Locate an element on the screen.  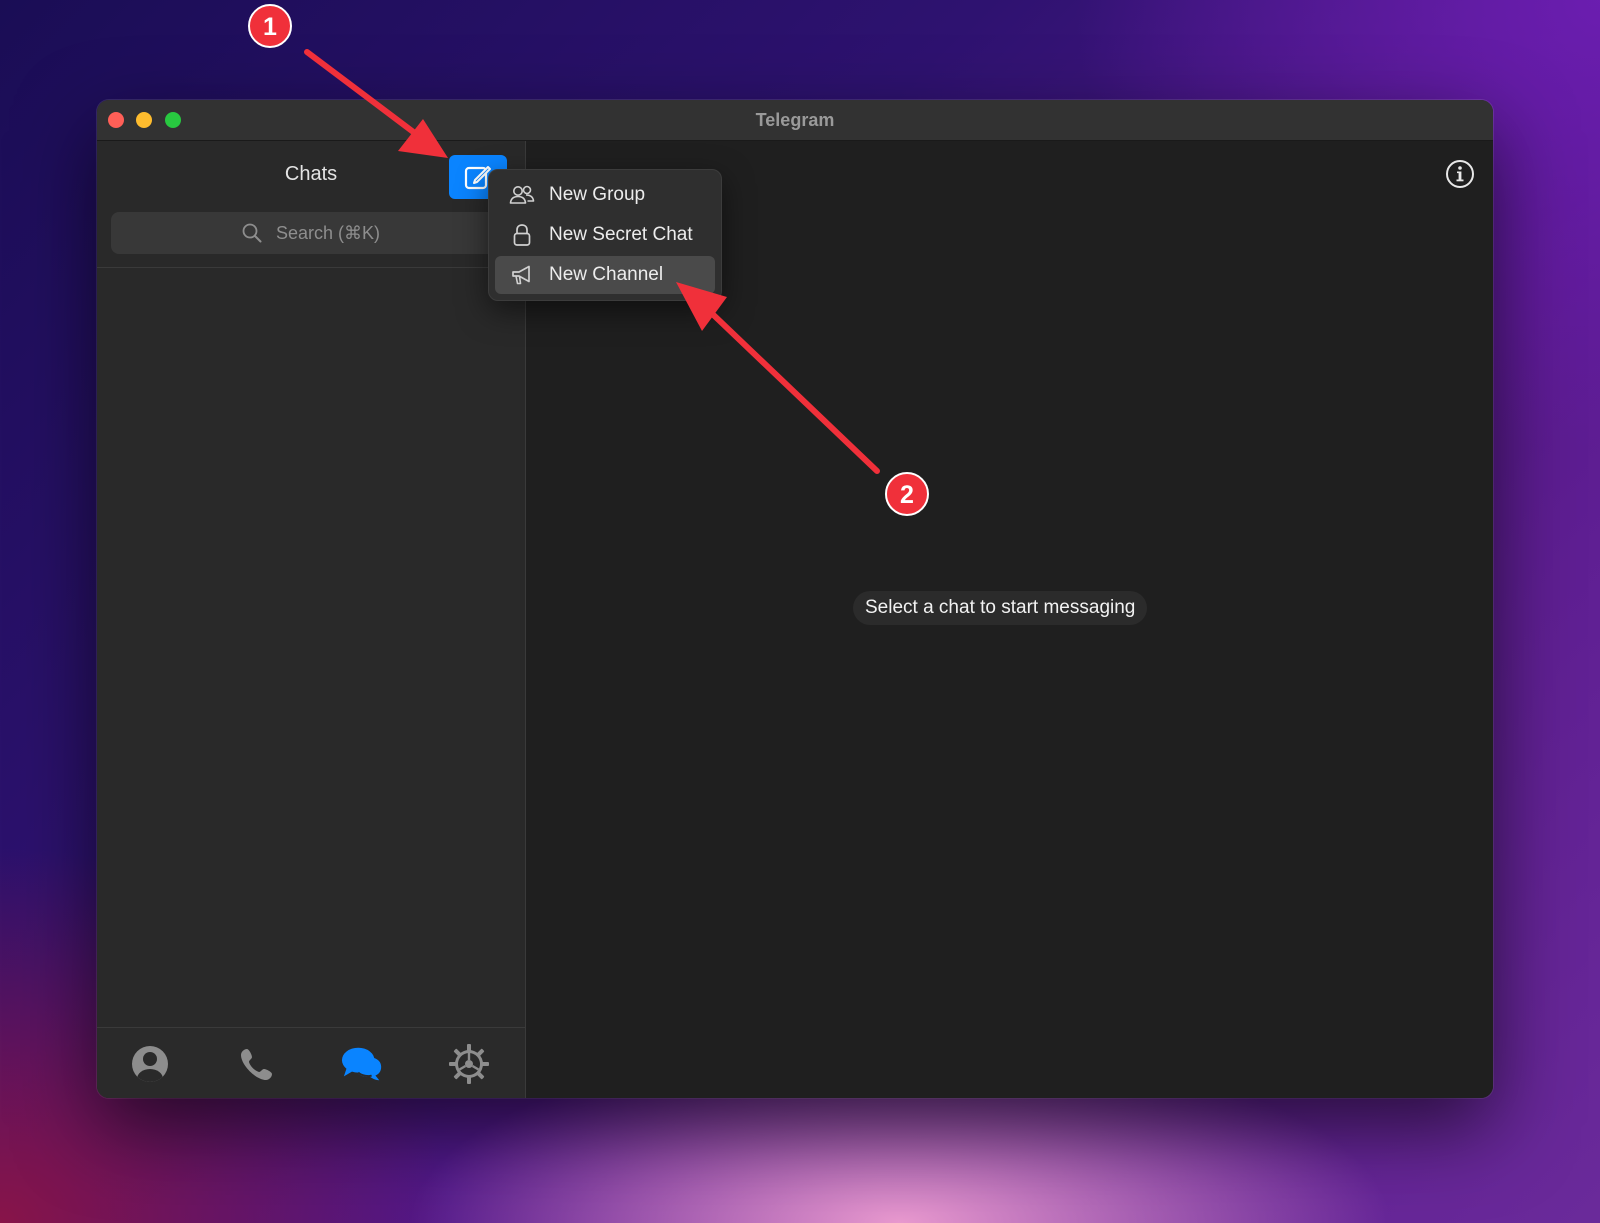
search-field: Search (⌘K) is located at coordinates (311, 233).